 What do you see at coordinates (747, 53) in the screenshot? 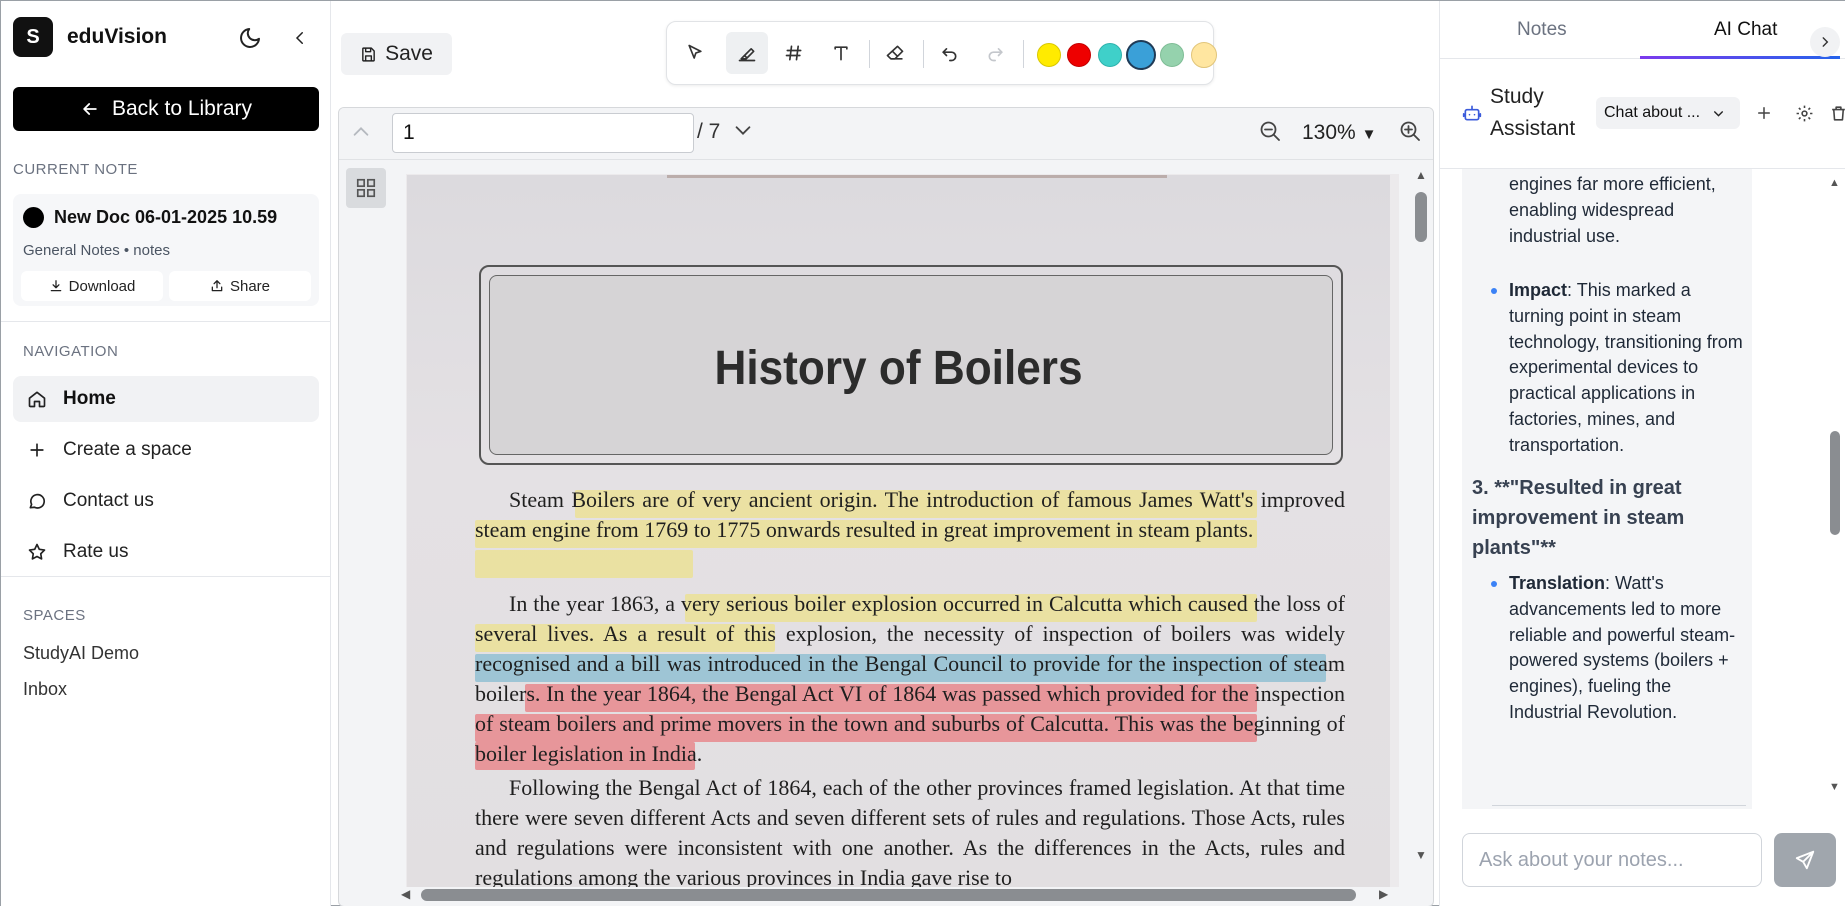
I see `highlight-tool` at bounding box center [747, 53].